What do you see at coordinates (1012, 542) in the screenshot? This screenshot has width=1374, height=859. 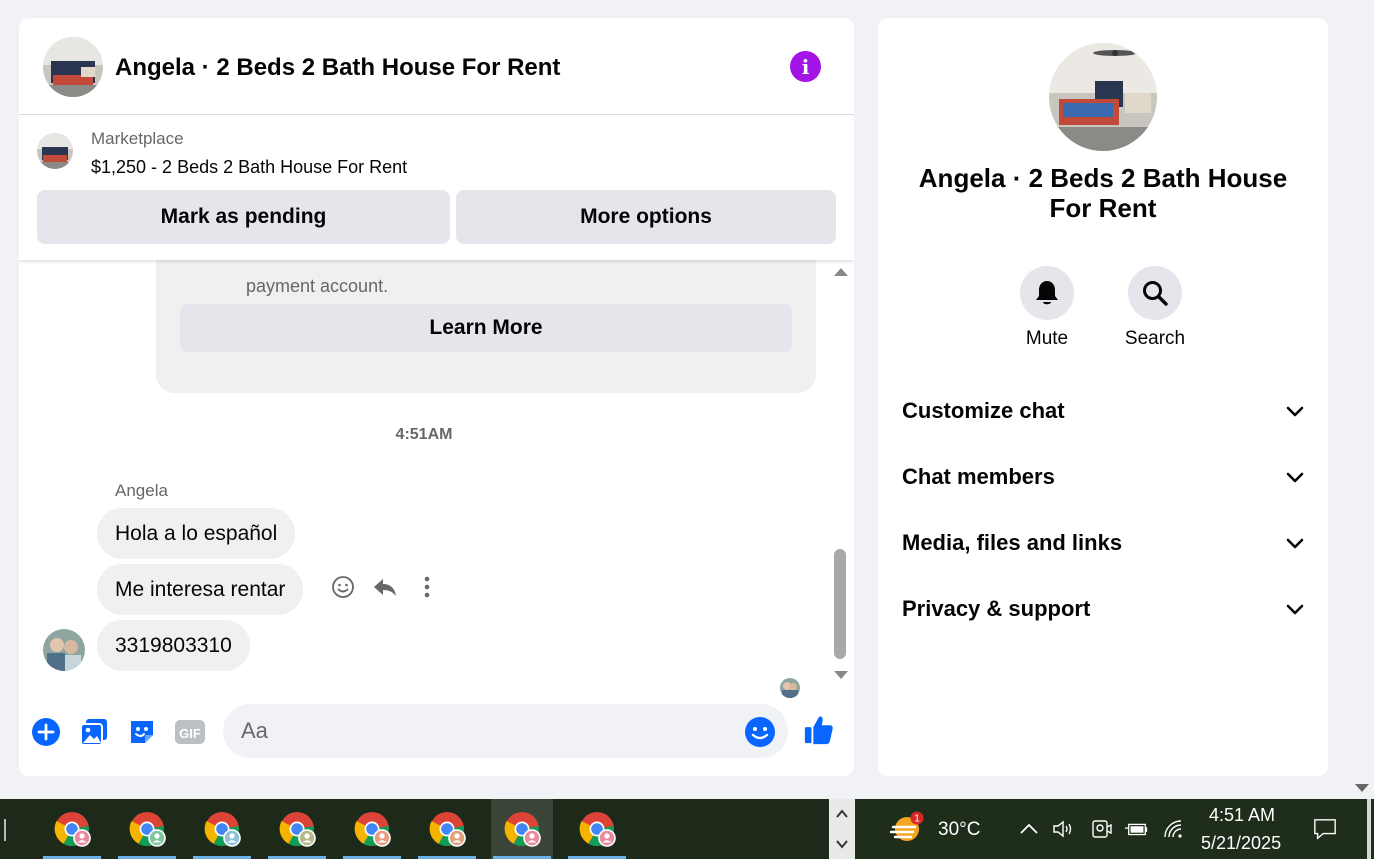 I see `section-label: Media, files and links` at bounding box center [1012, 542].